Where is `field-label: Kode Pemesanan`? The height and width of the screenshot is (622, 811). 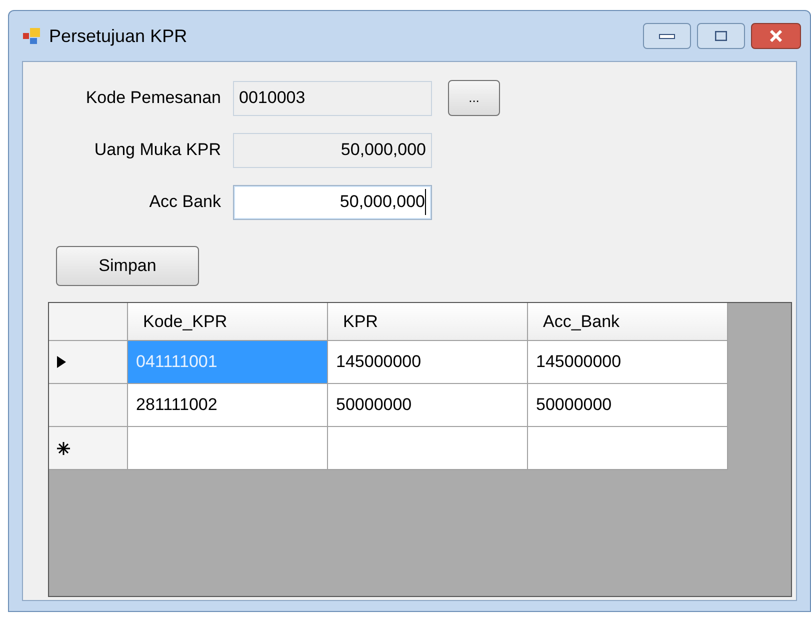 field-label: Kode Pemesanan is located at coordinates (153, 98).